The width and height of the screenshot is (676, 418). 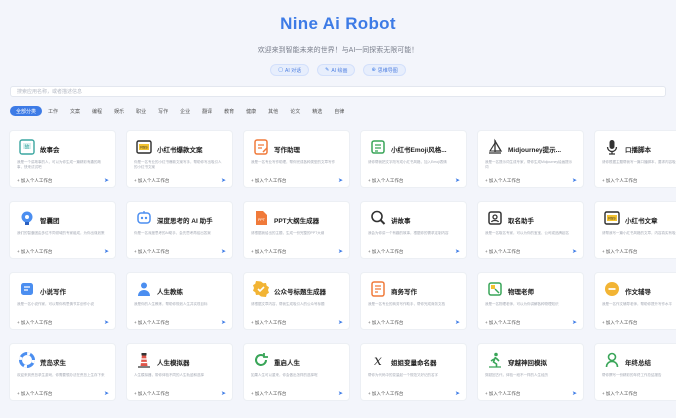 What do you see at coordinates (635, 372) in the screenshot?
I see `app-card: 年终总结帮你撰写一份精彩的年终工作总结报告+ 加入个人工作台➤` at bounding box center [635, 372].